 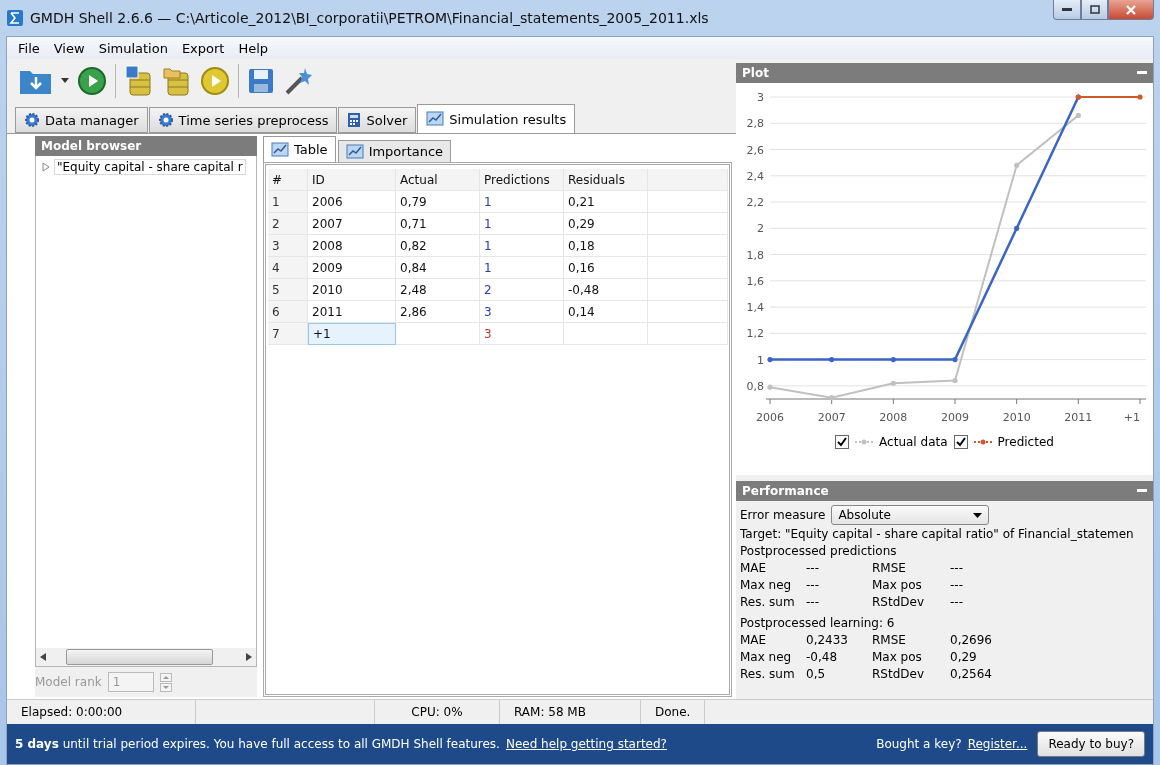 What do you see at coordinates (438, 180) in the screenshot?
I see `column-header: Actual` at bounding box center [438, 180].